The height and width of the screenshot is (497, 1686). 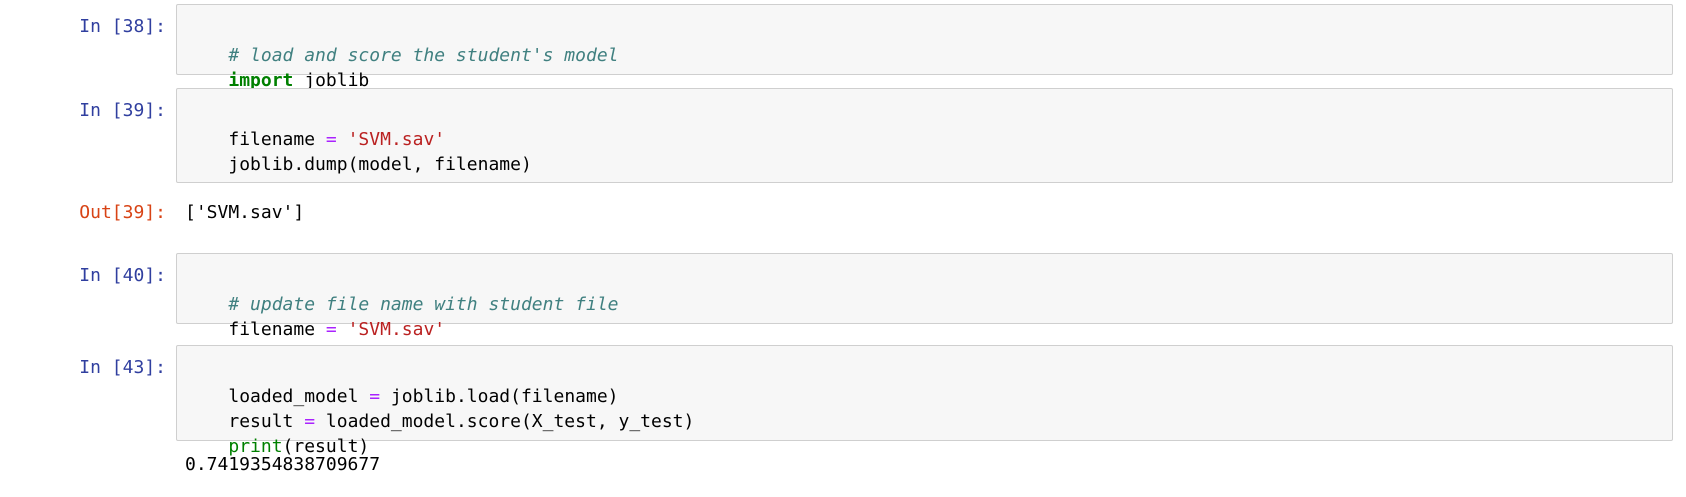 I want to click on input-prompt-43: In [43]:, so click(x=122, y=367).